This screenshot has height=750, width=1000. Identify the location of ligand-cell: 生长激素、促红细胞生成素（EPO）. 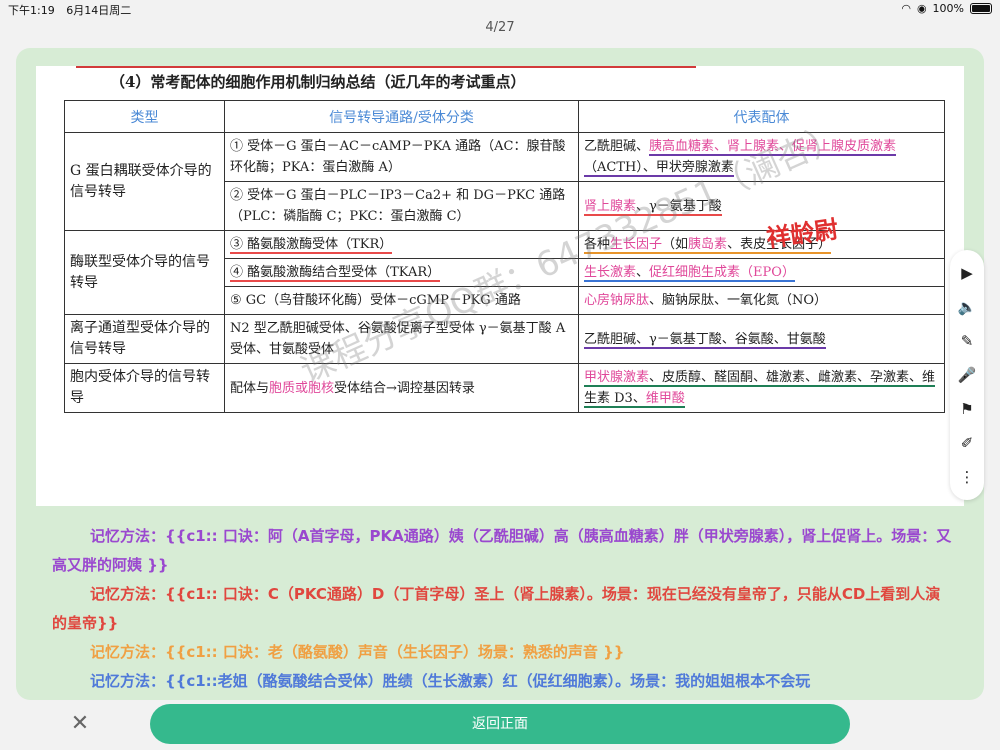
(761, 272).